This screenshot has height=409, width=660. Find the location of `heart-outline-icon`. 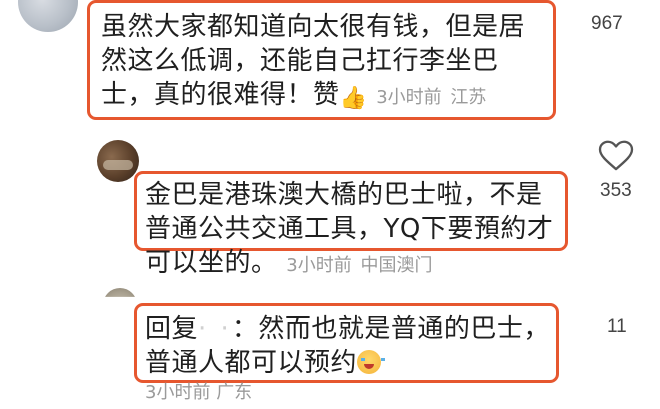

heart-outline-icon is located at coordinates (616, 156).